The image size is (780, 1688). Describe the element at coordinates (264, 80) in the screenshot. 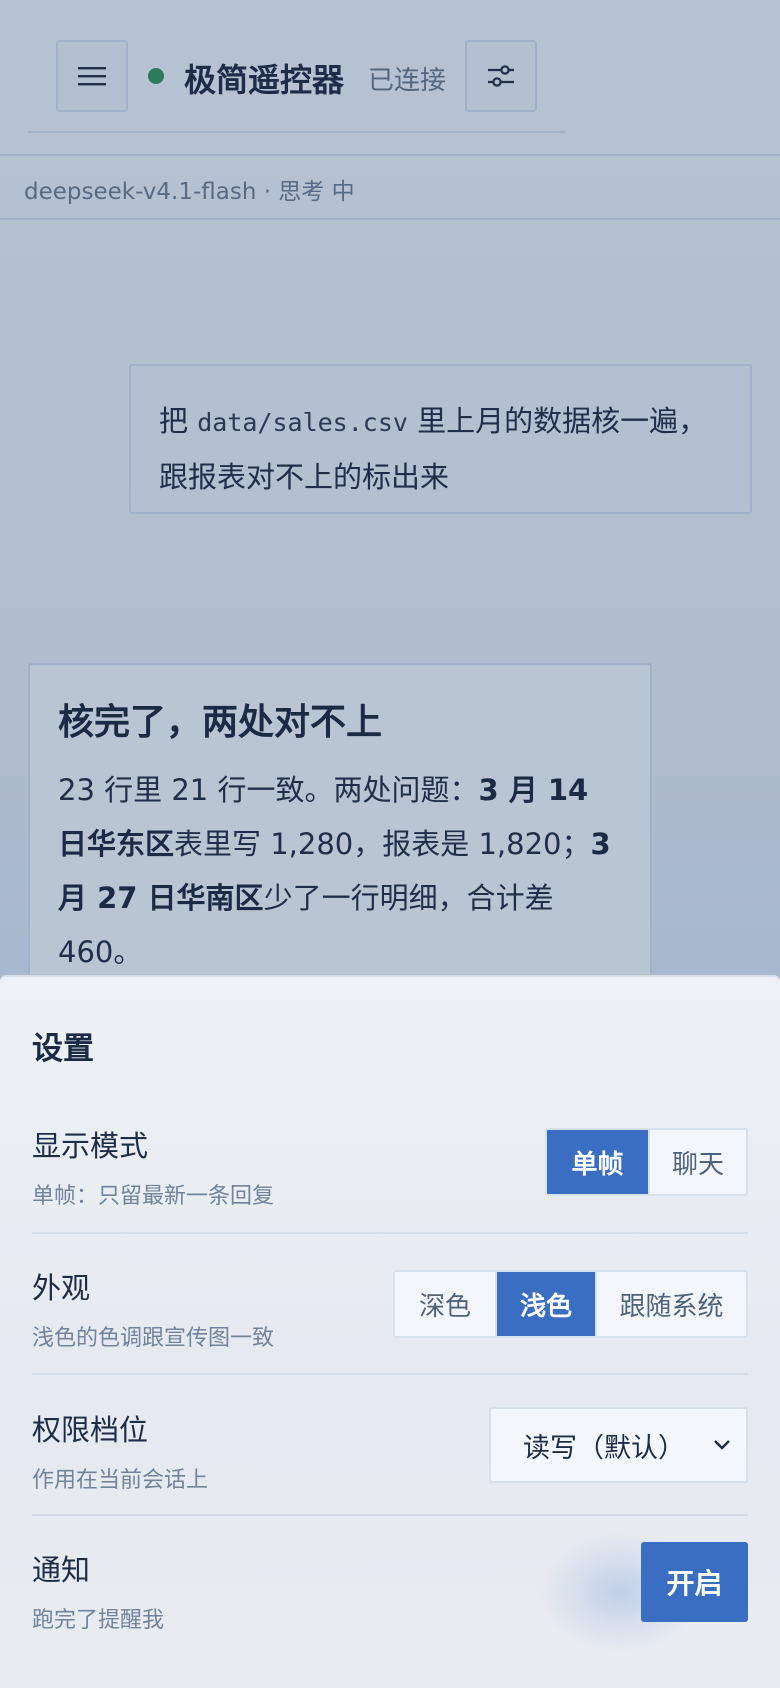

I see `app-title: 极简遥控器` at that location.